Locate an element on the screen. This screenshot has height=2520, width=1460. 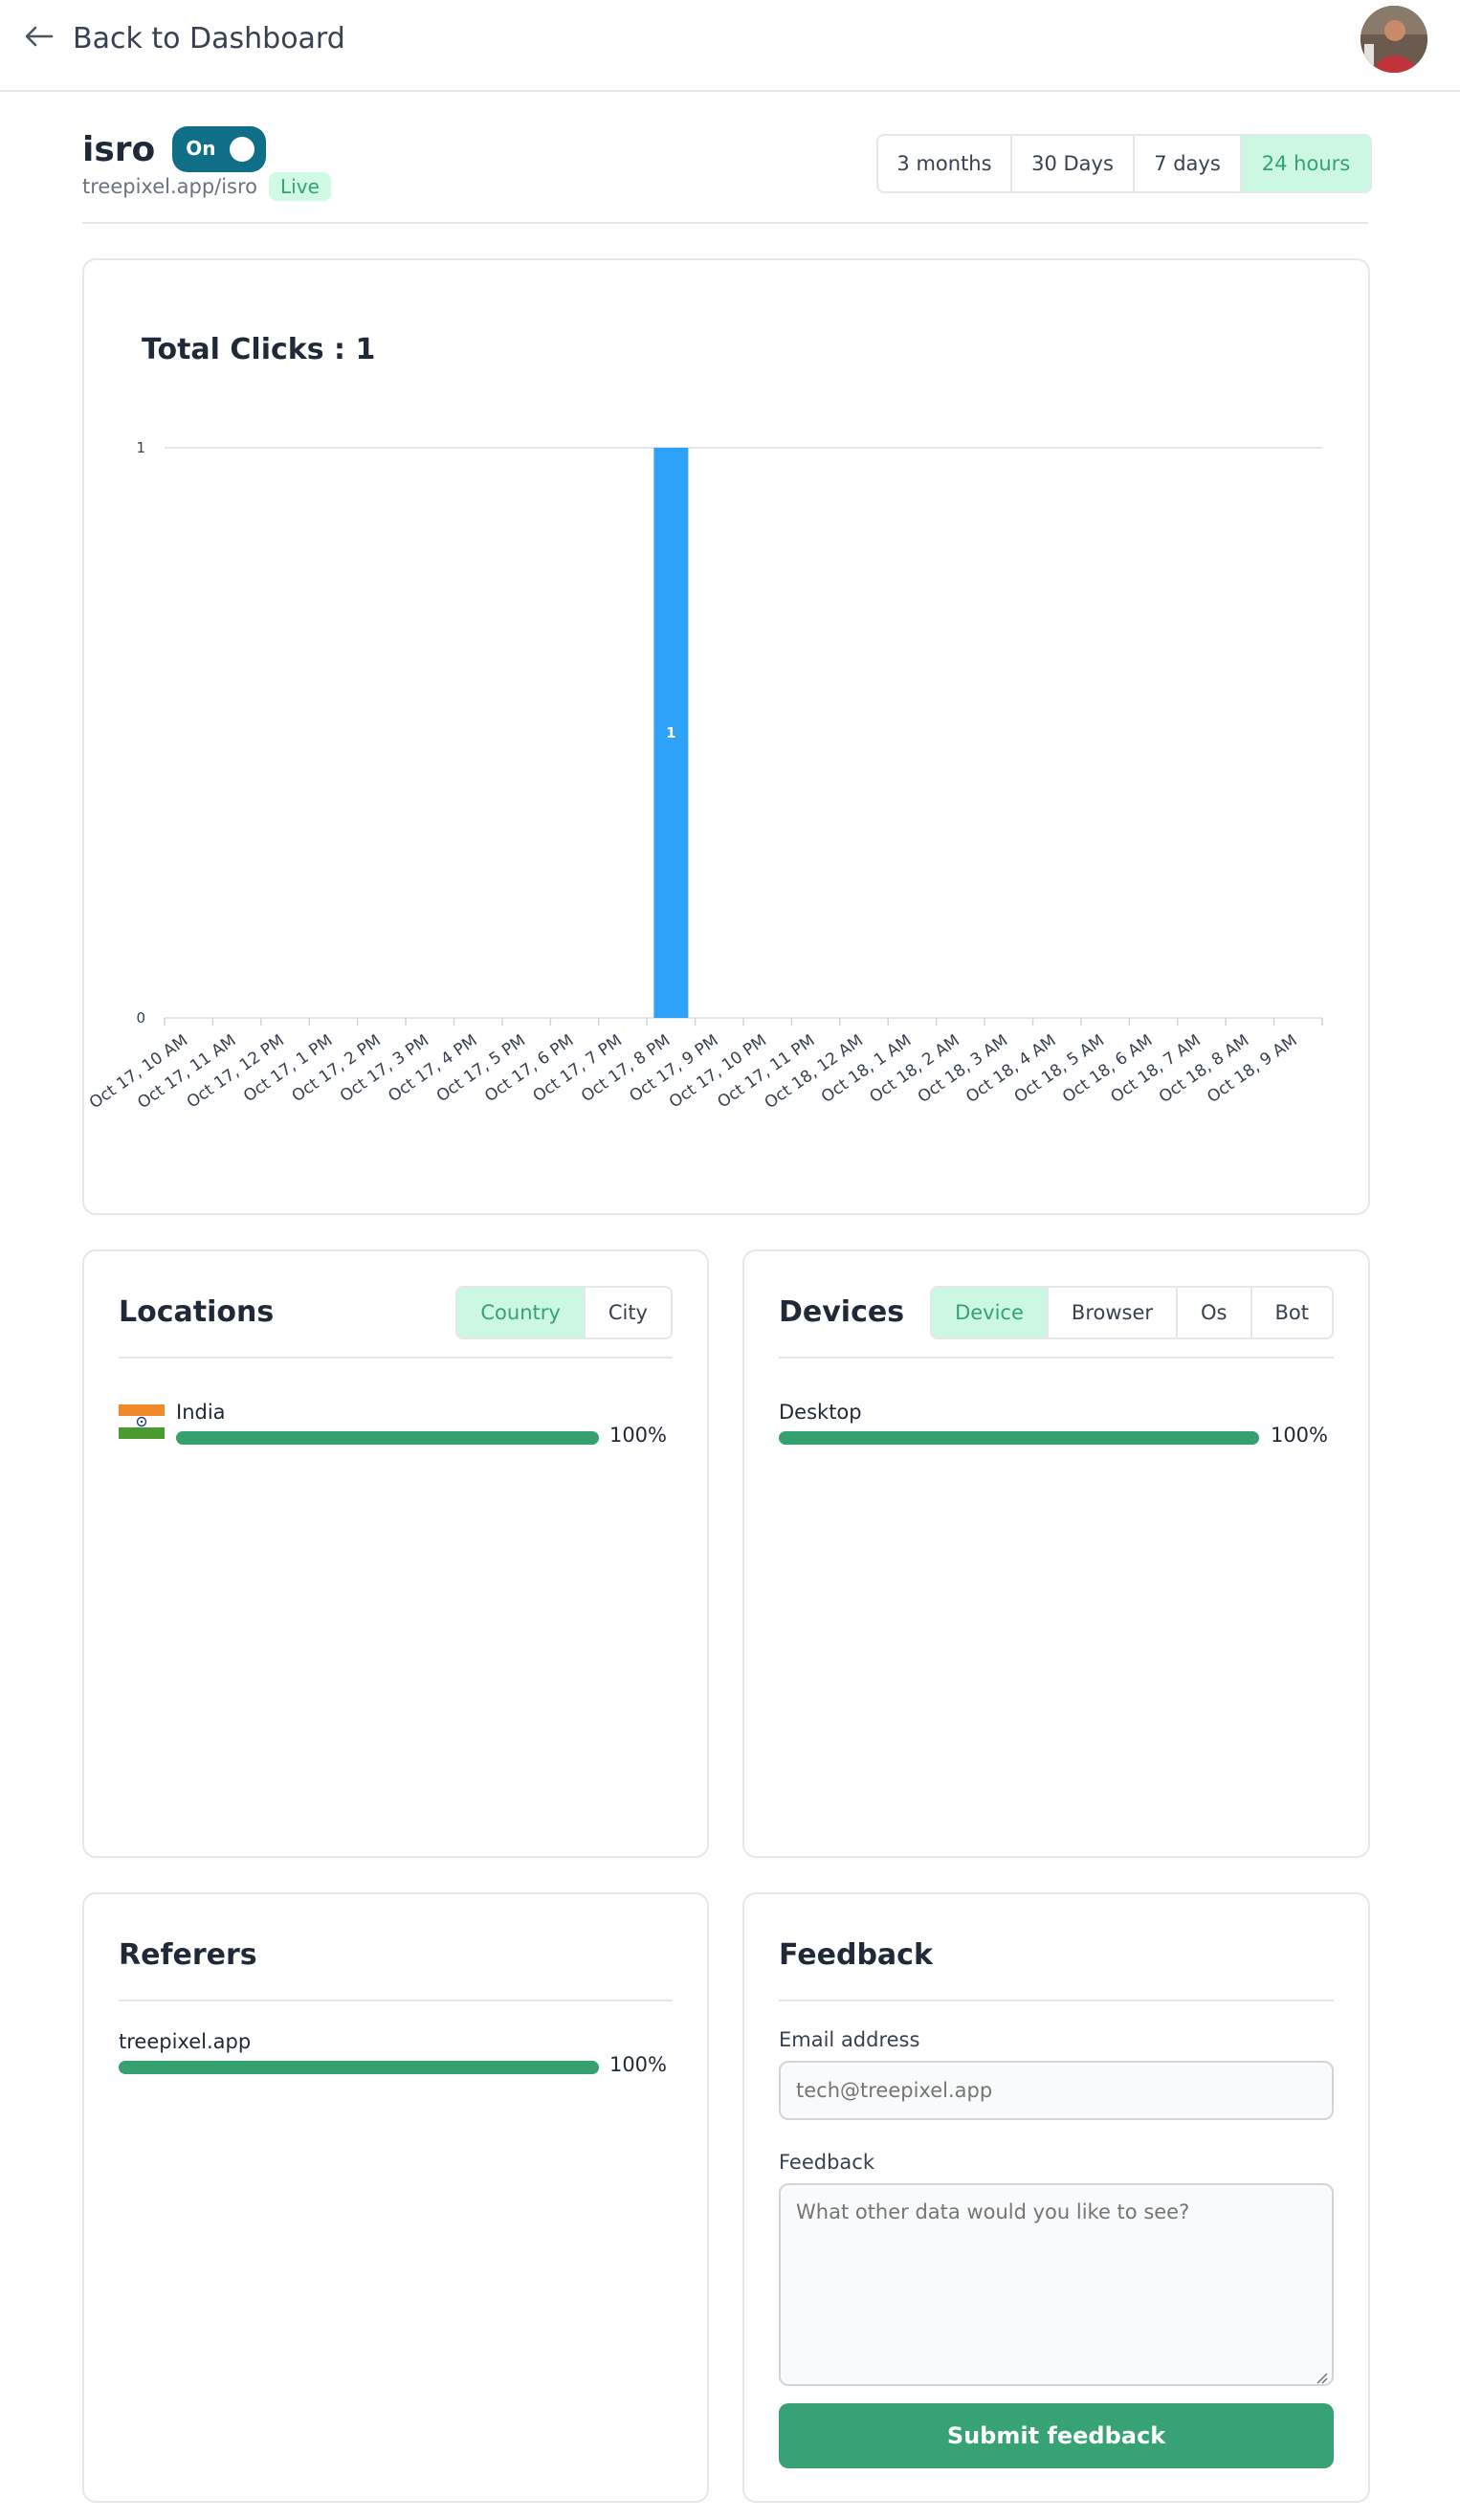
locations-card: Locations Country City India 100% is located at coordinates (396, 1554).